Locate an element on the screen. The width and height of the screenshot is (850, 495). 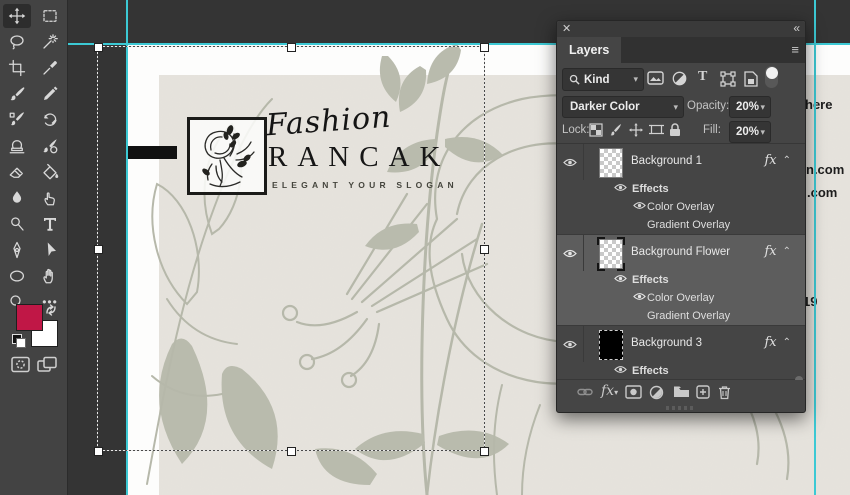
layer-row-background-1: Background 1 fx ⌃ is located at coordinates (681, 162).